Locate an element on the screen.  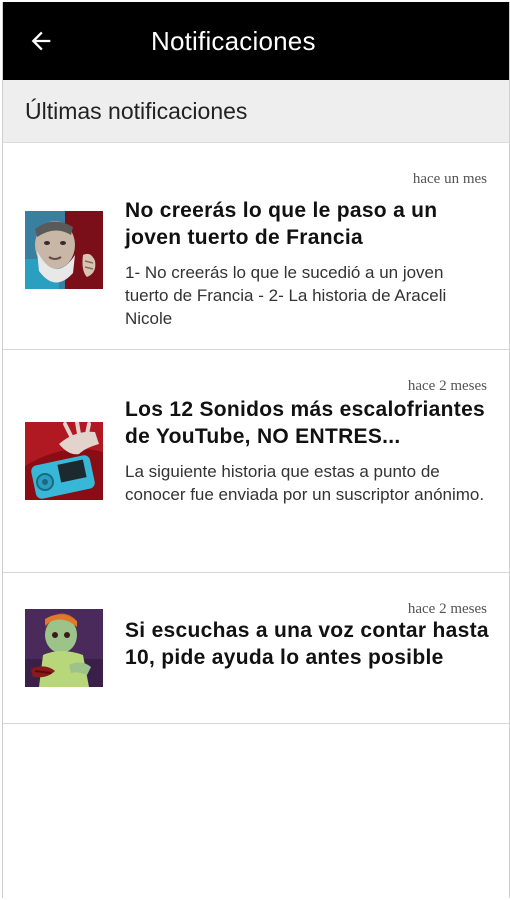
arrow-left-icon is located at coordinates (41, 41).